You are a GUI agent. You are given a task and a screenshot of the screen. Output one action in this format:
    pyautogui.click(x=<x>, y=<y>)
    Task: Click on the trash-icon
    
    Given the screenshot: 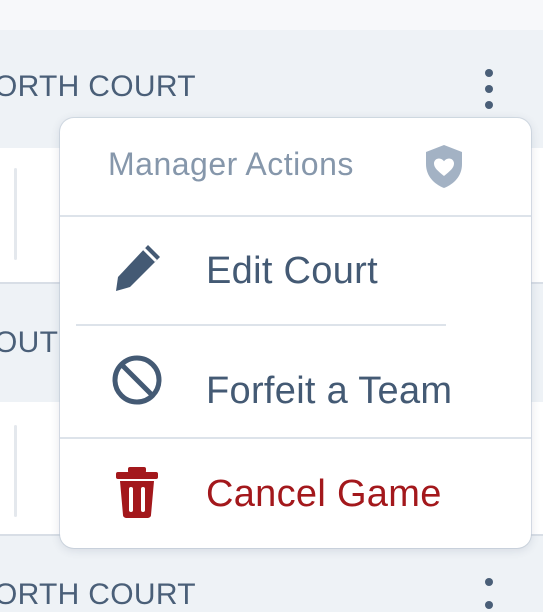 What is the action you would take?
    pyautogui.click(x=137, y=492)
    